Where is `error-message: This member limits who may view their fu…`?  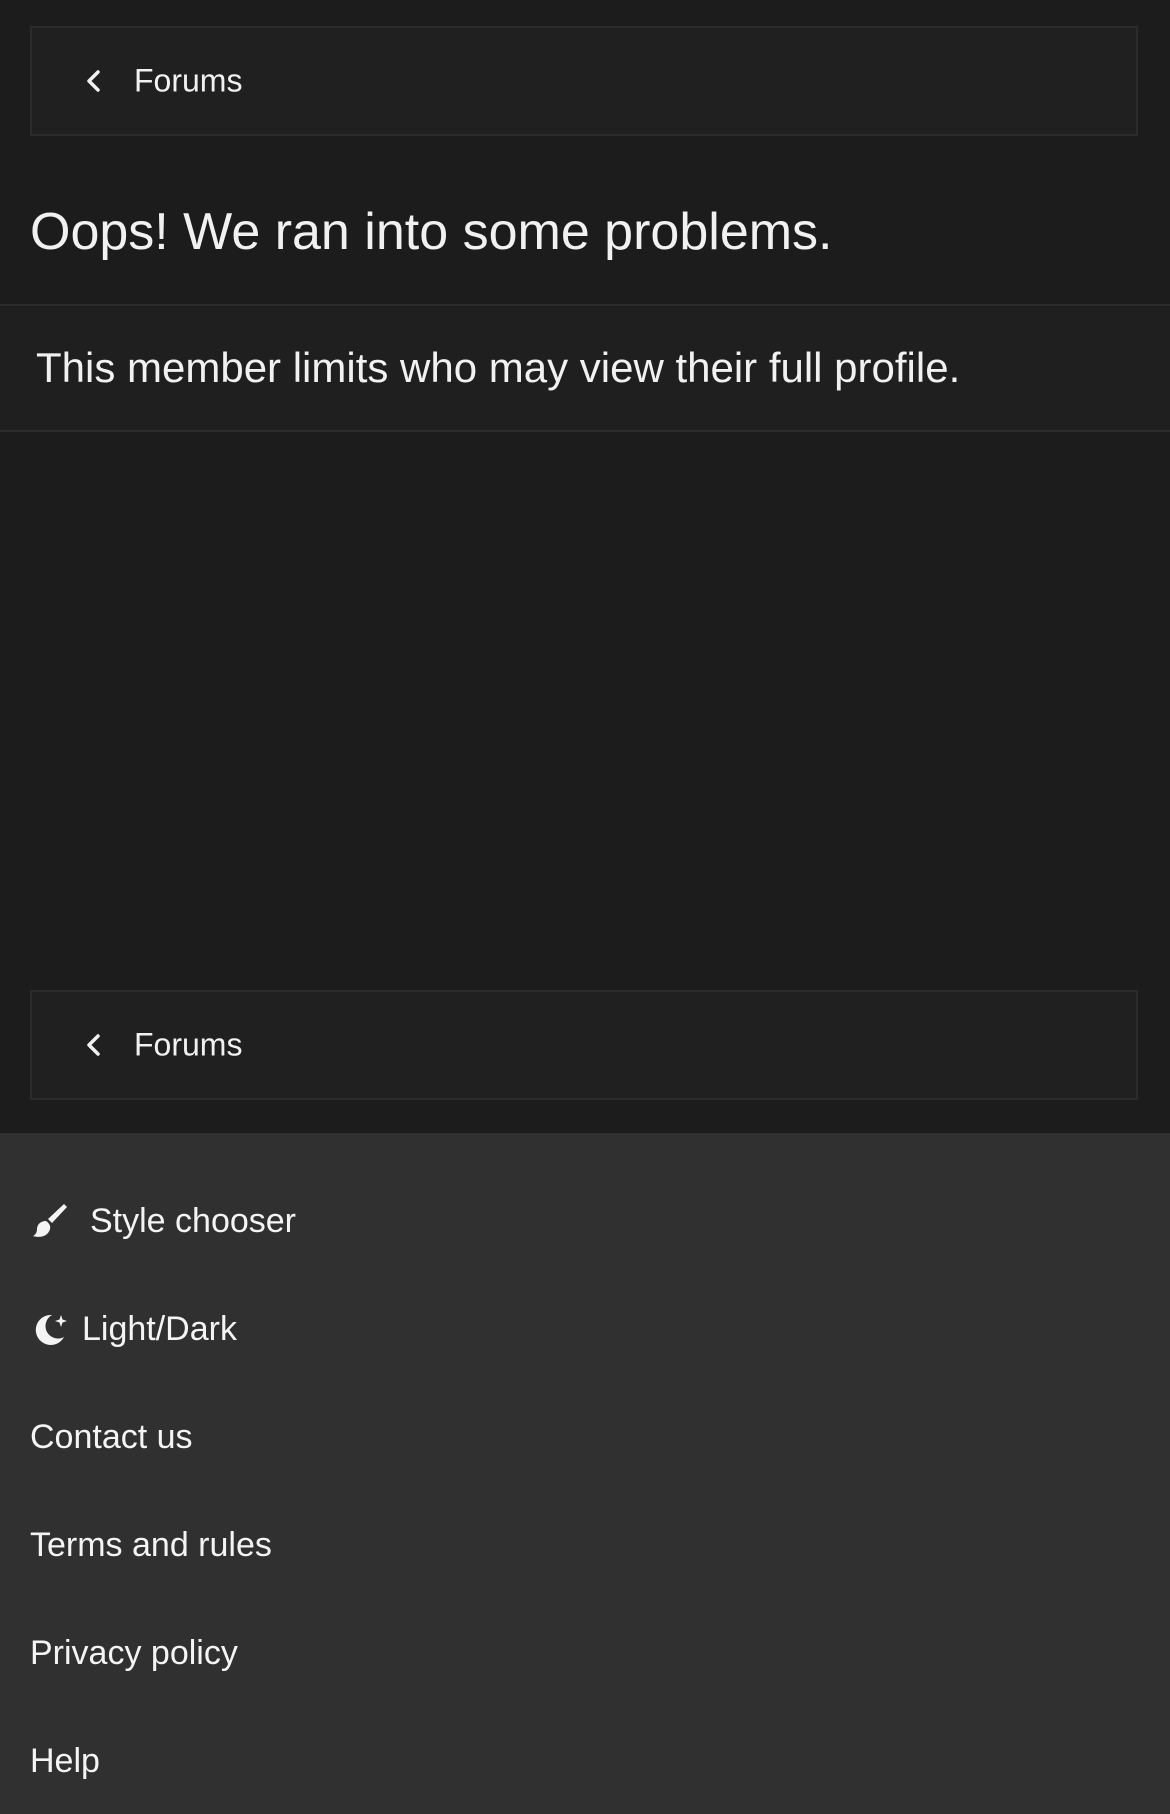 error-message: This member limits who may view their fu… is located at coordinates (498, 367).